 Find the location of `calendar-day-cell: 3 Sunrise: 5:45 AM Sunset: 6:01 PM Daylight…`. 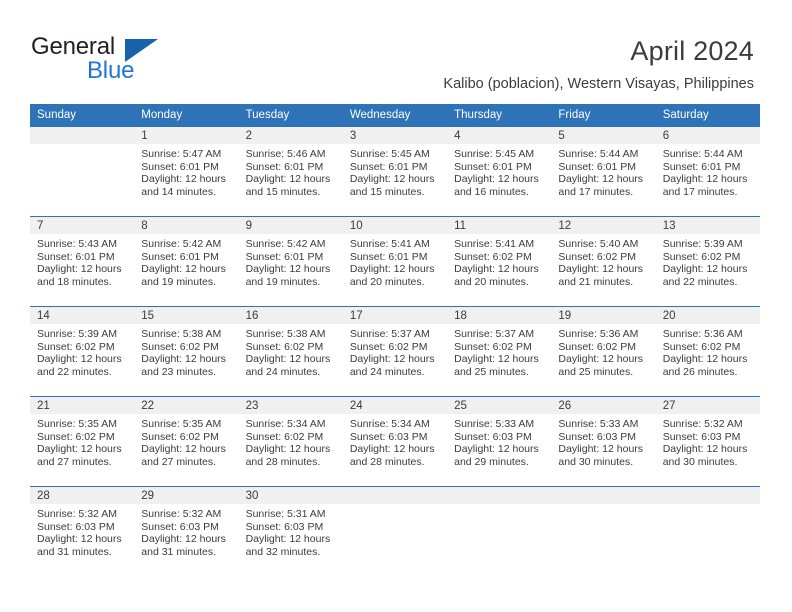

calendar-day-cell: 3 Sunrise: 5:45 AM Sunset: 6:01 PM Daylight… is located at coordinates (395, 171).